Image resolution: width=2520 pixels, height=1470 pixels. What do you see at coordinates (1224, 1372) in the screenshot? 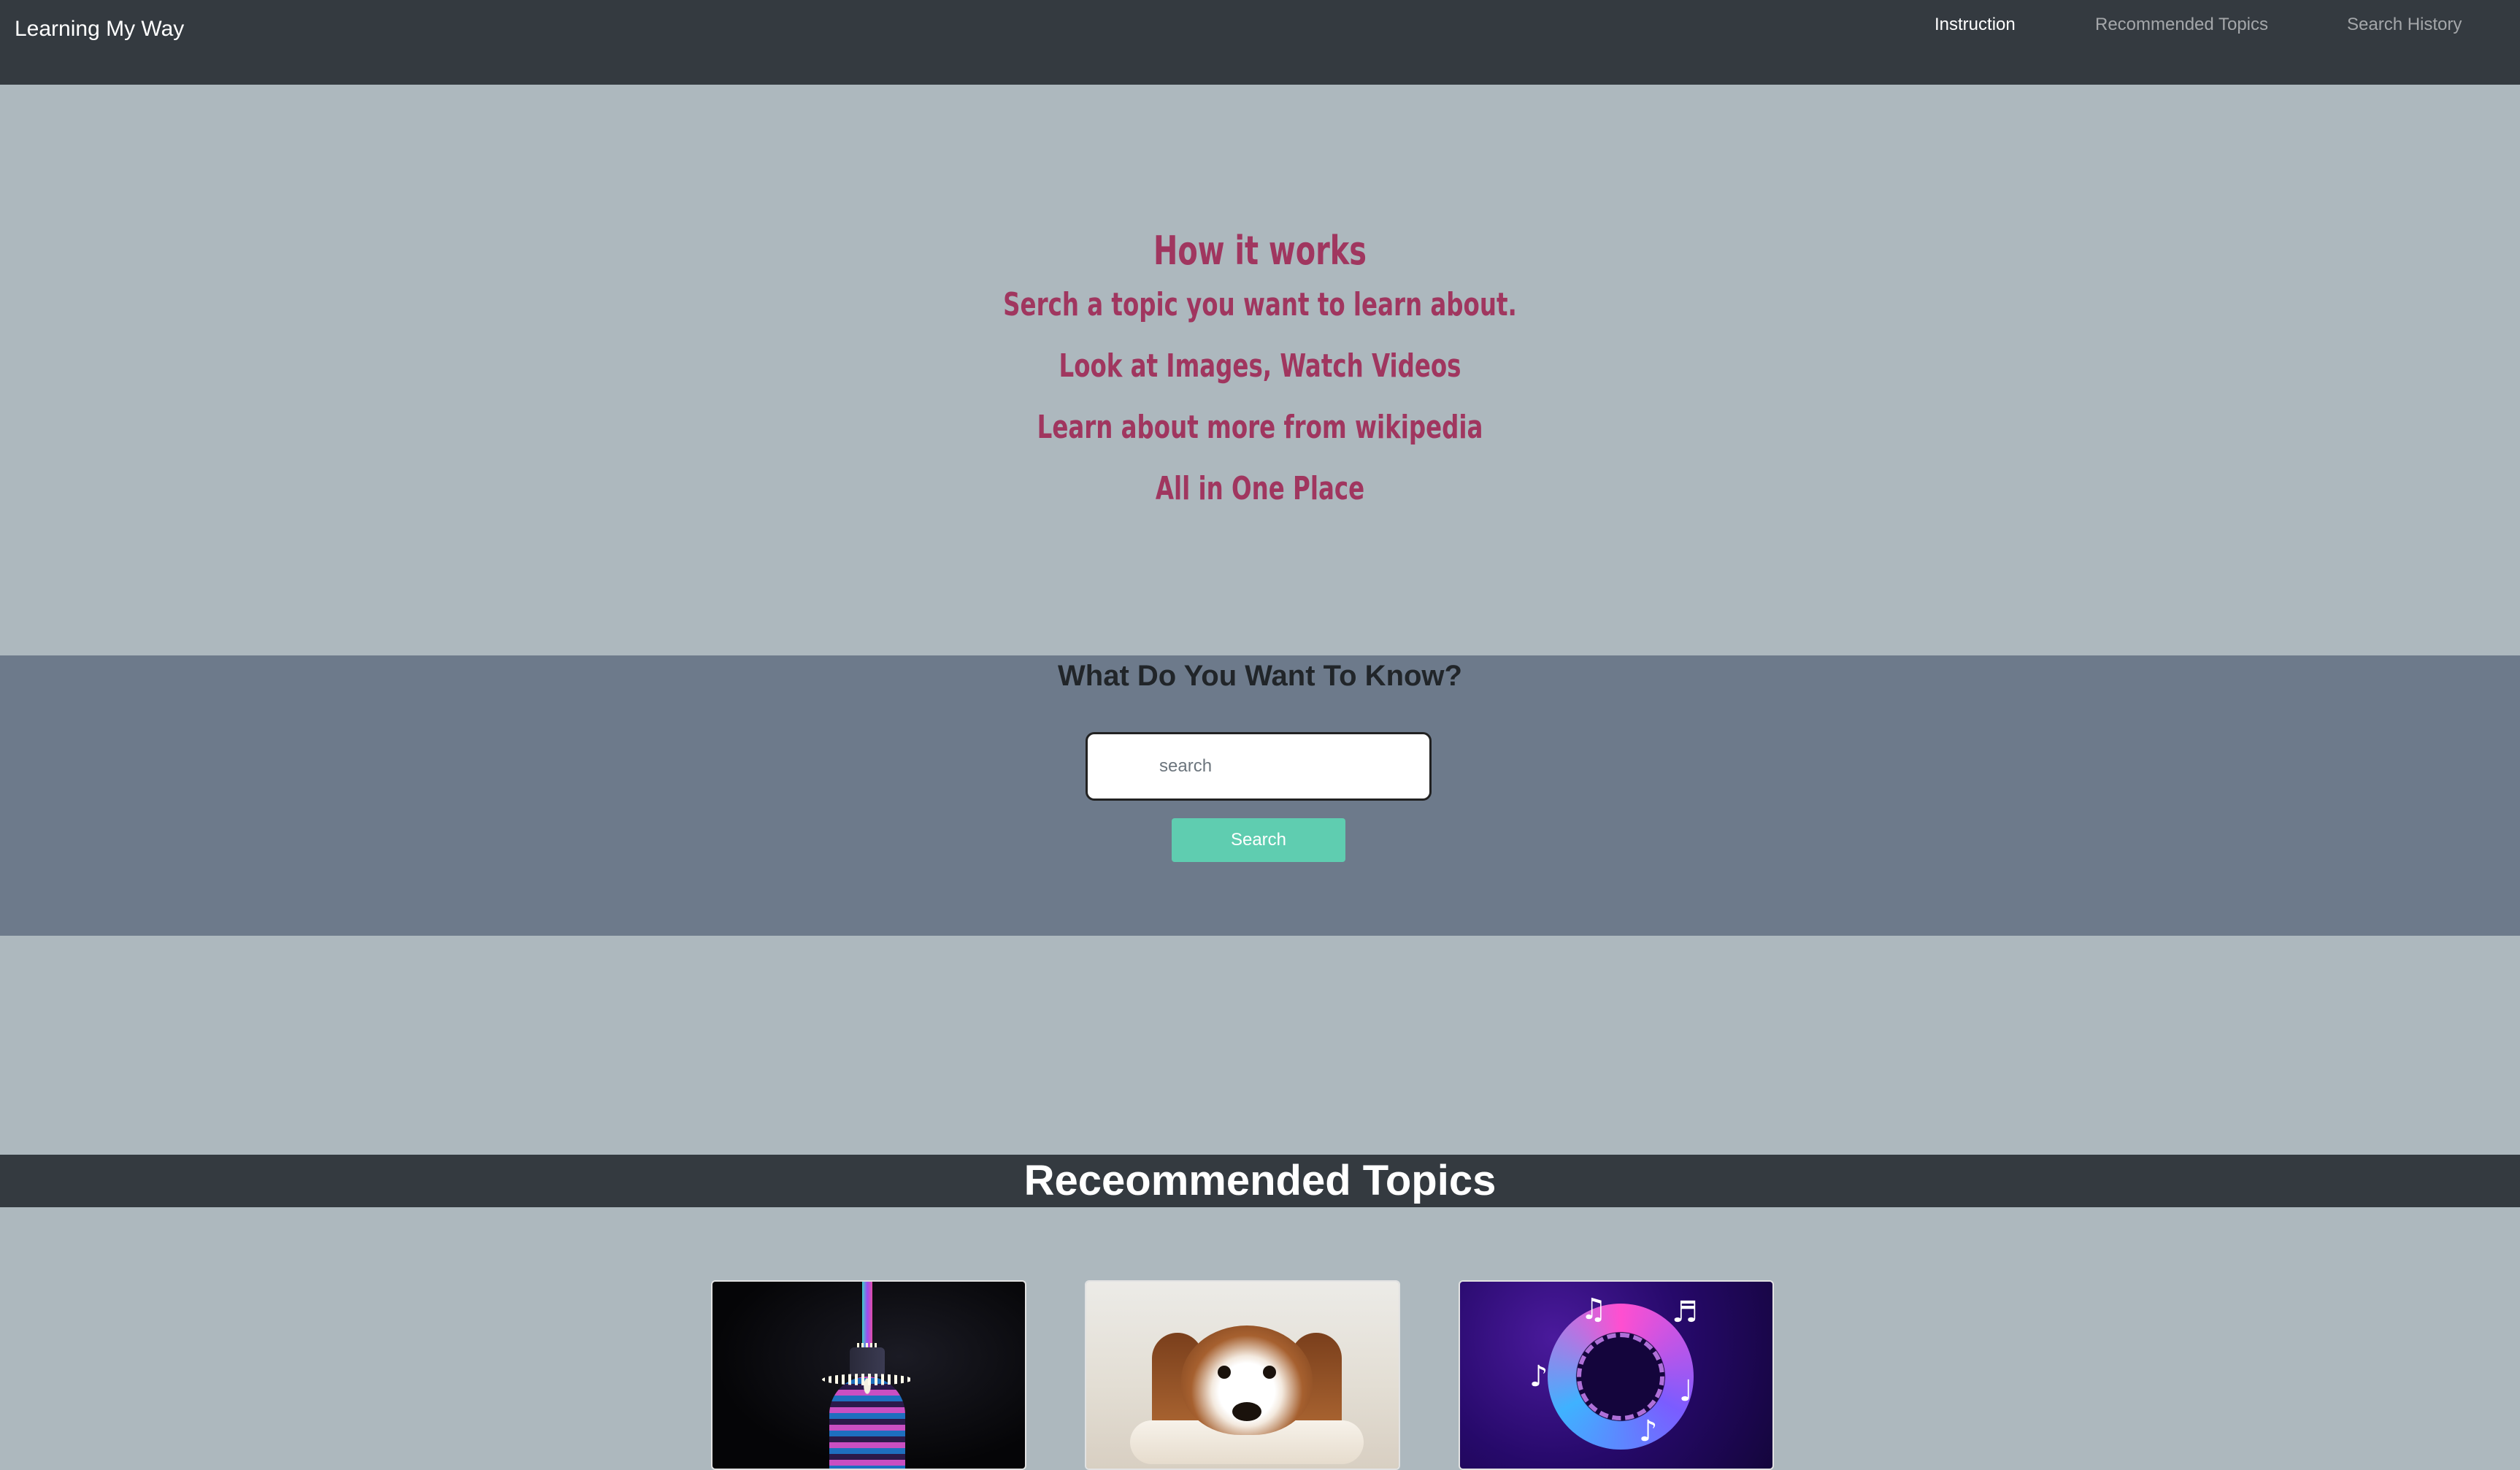
I see `dog-eye-left` at bounding box center [1224, 1372].